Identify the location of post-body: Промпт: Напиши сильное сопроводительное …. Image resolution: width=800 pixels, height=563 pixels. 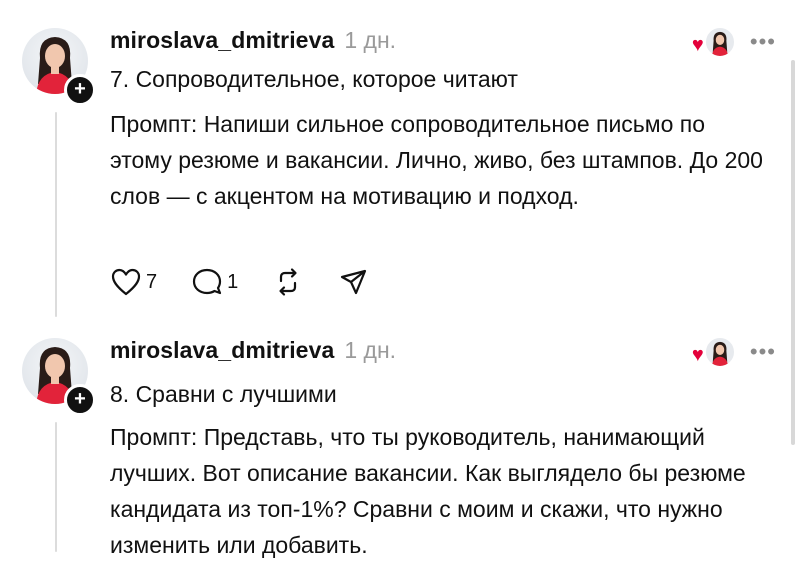
(436, 160).